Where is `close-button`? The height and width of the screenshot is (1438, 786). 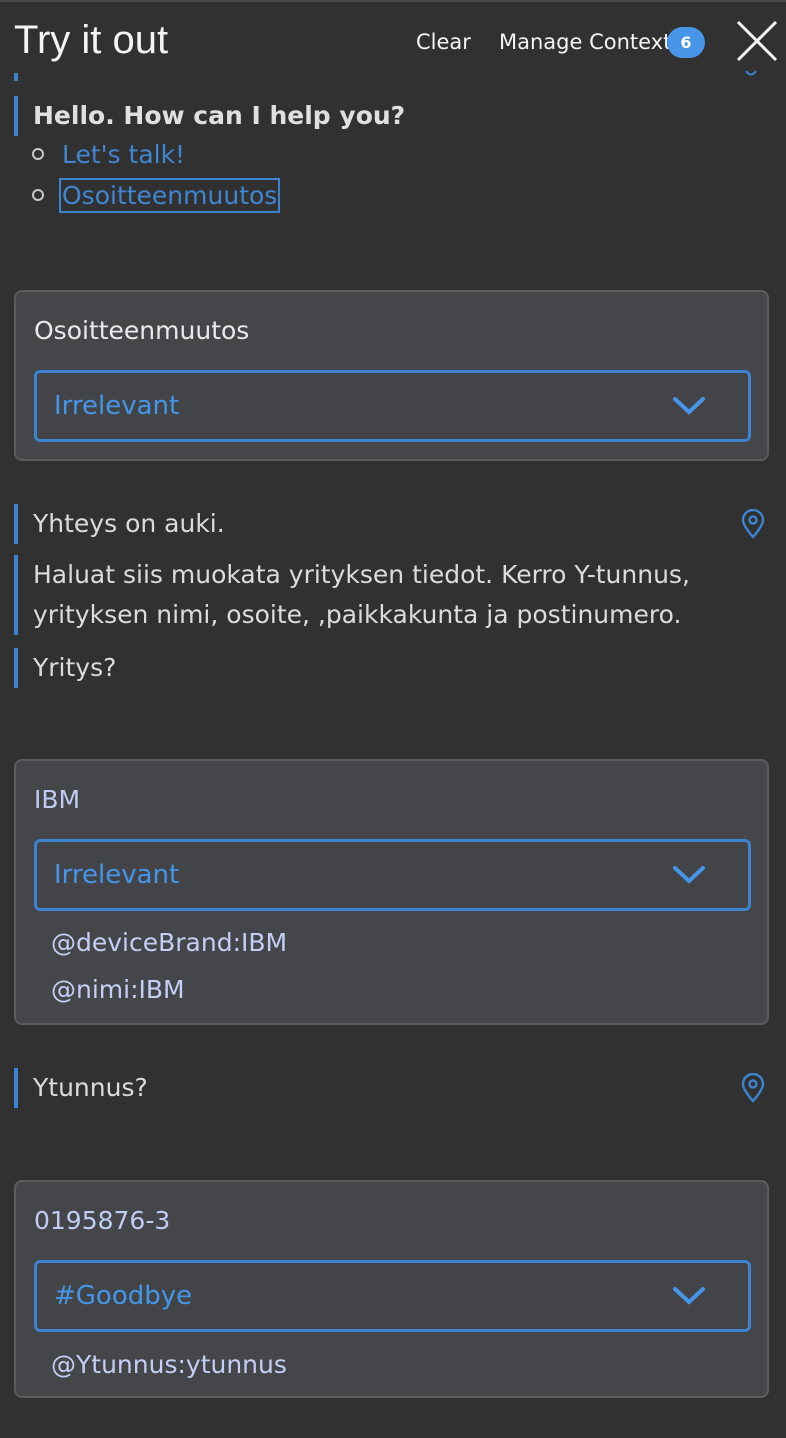
close-button is located at coordinates (757, 41).